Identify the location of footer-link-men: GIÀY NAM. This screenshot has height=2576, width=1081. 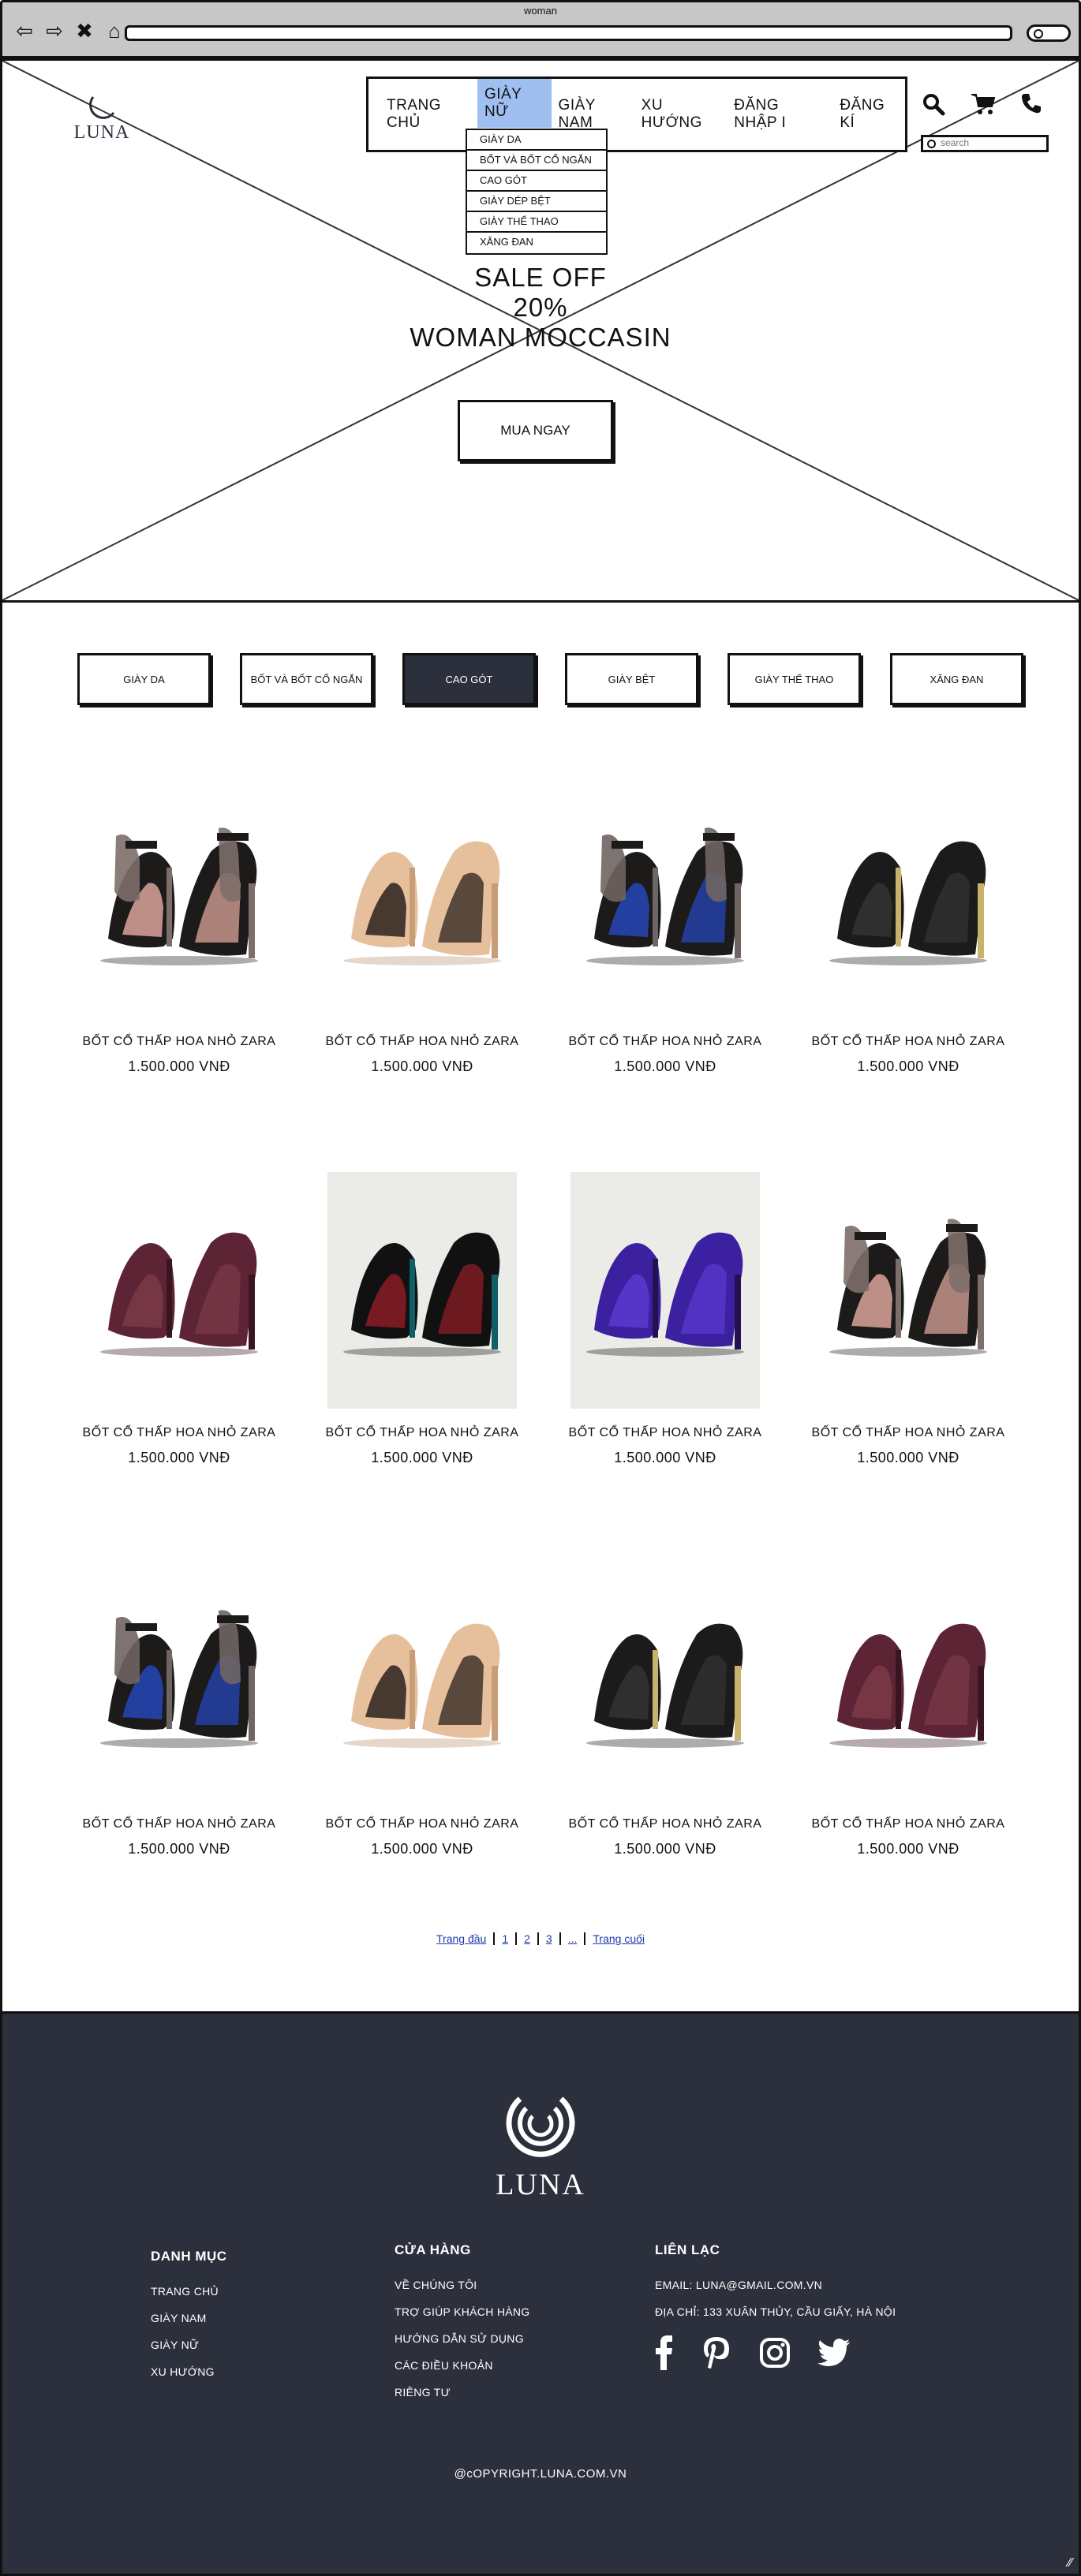
(189, 2318).